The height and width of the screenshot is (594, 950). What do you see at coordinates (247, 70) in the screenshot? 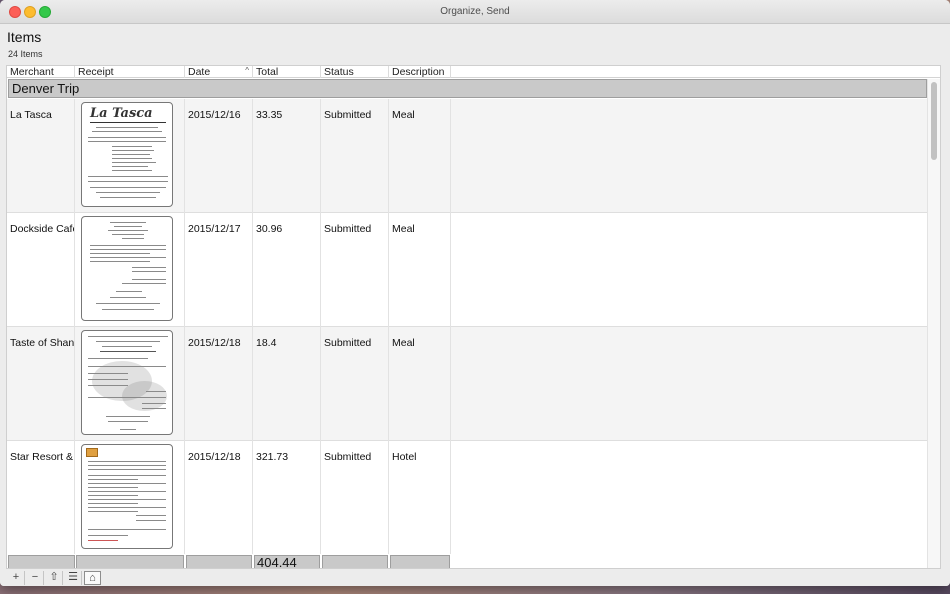
I see `sort-ascending-icon: ^` at bounding box center [247, 70].